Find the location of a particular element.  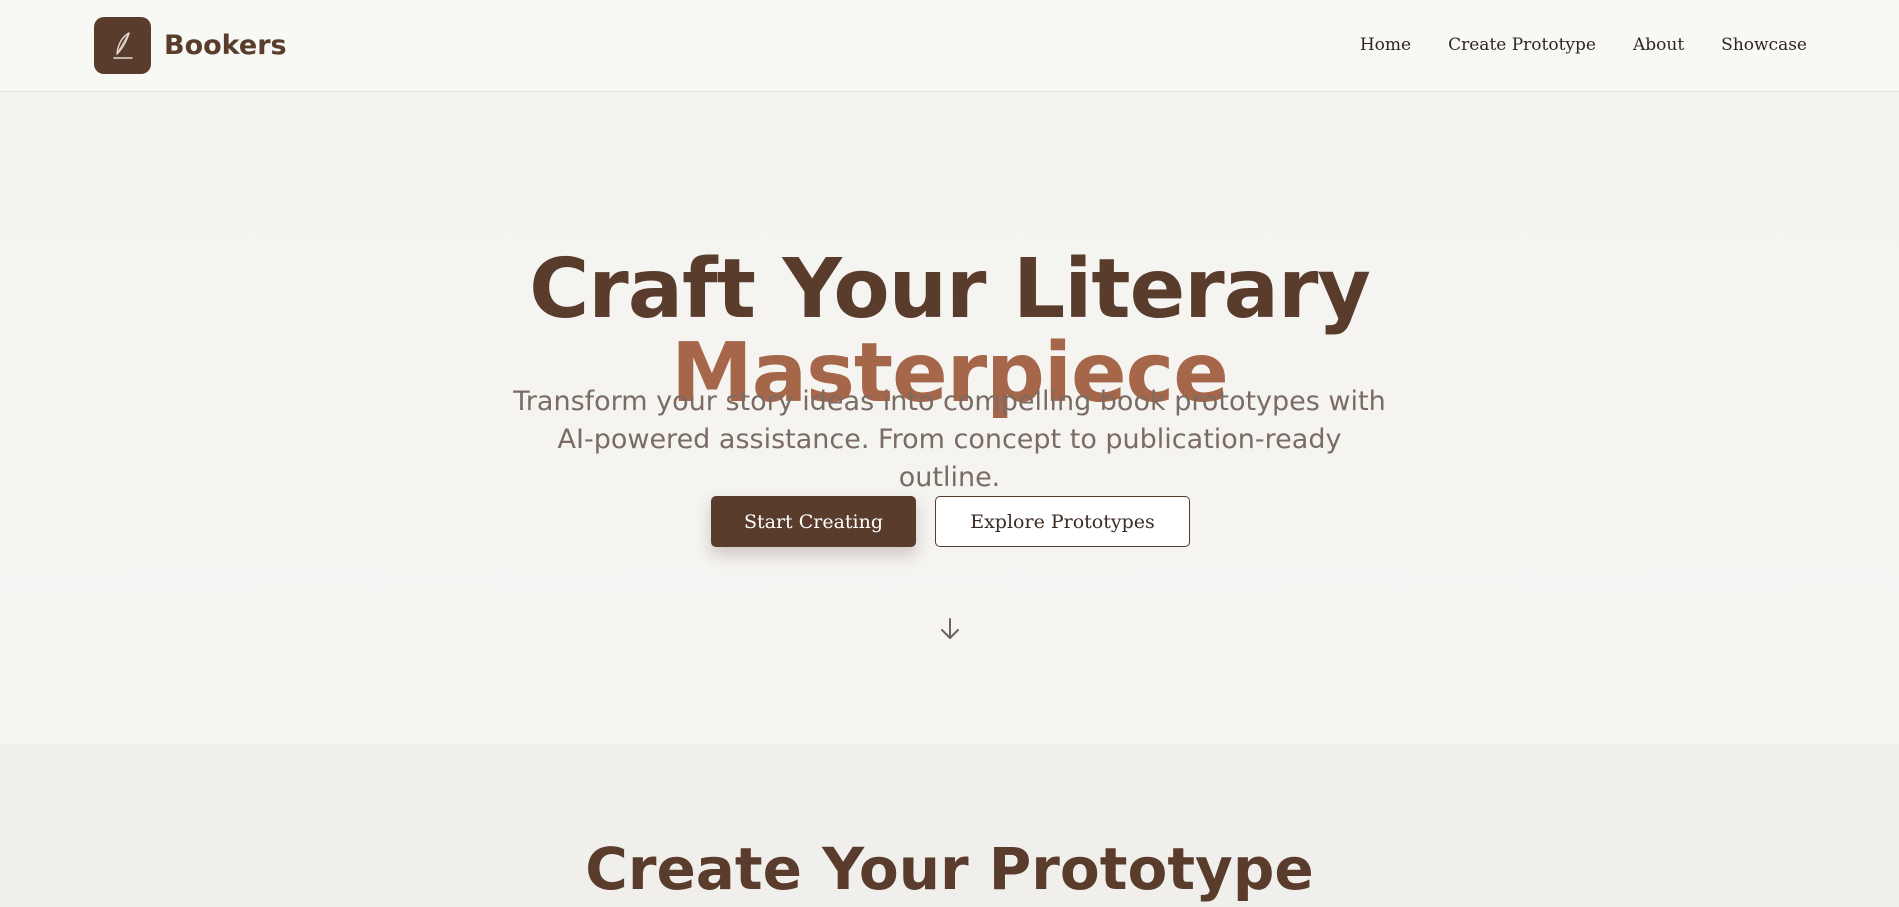

nav-link-create-prototype: Create Prototype is located at coordinates (1522, 45).